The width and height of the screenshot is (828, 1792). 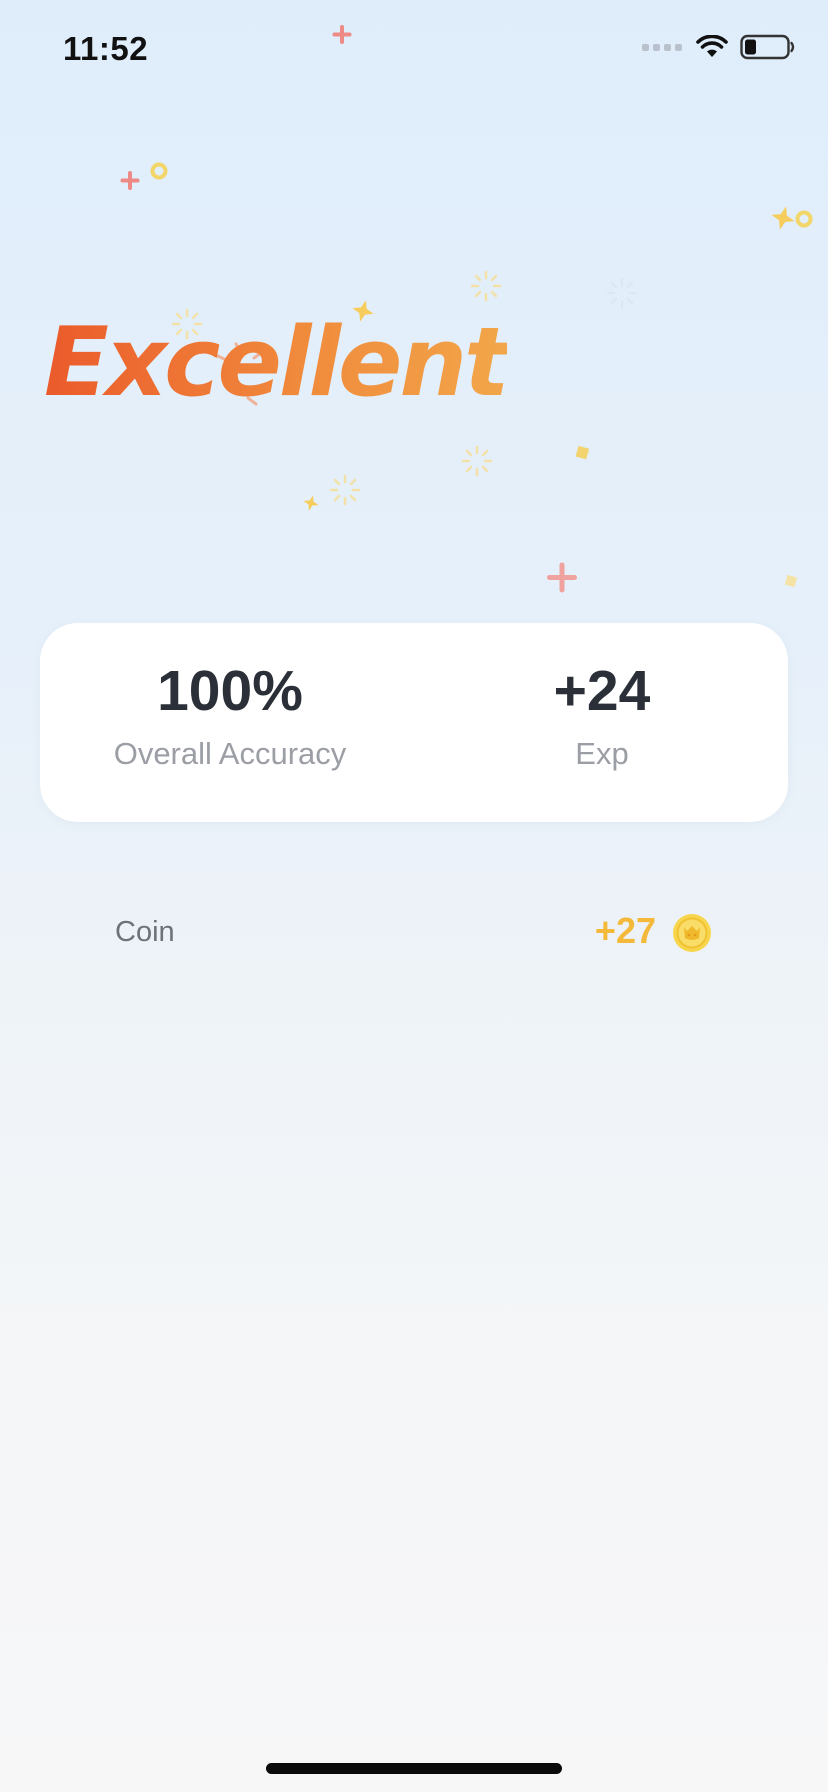 What do you see at coordinates (625, 930) in the screenshot?
I see `coin-amount: +27` at bounding box center [625, 930].